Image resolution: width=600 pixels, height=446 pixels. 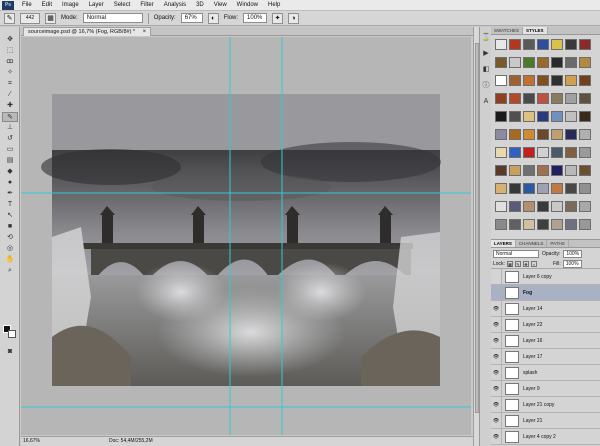 I want to click on tab-channels: CHANNELS, so click(x=532, y=243).